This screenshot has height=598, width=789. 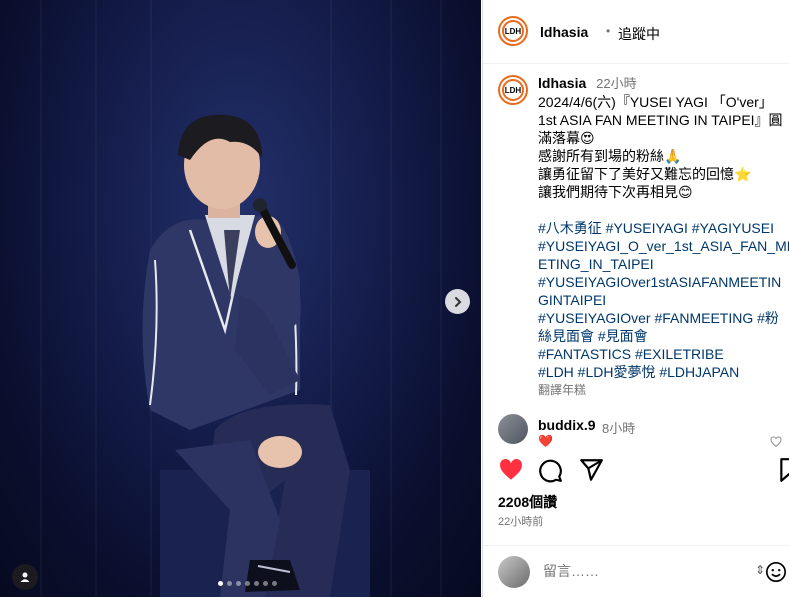 What do you see at coordinates (663, 264) in the screenshot?
I see `hashtag-line: ETING_IN_TAIPEI` at bounding box center [663, 264].